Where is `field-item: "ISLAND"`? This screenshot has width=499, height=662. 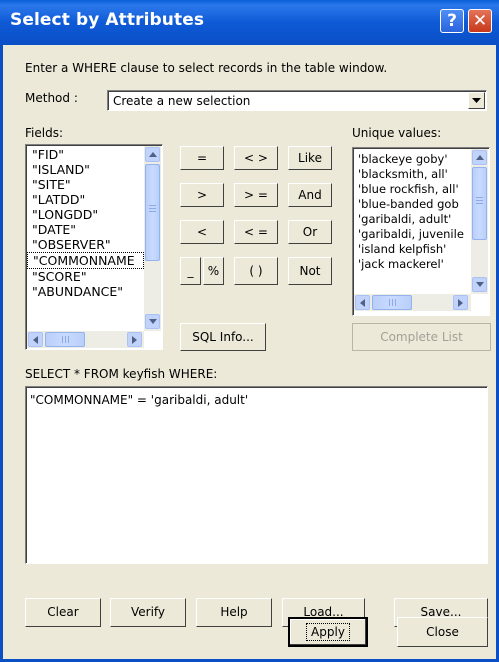 field-item: "ISLAND" is located at coordinates (85, 169).